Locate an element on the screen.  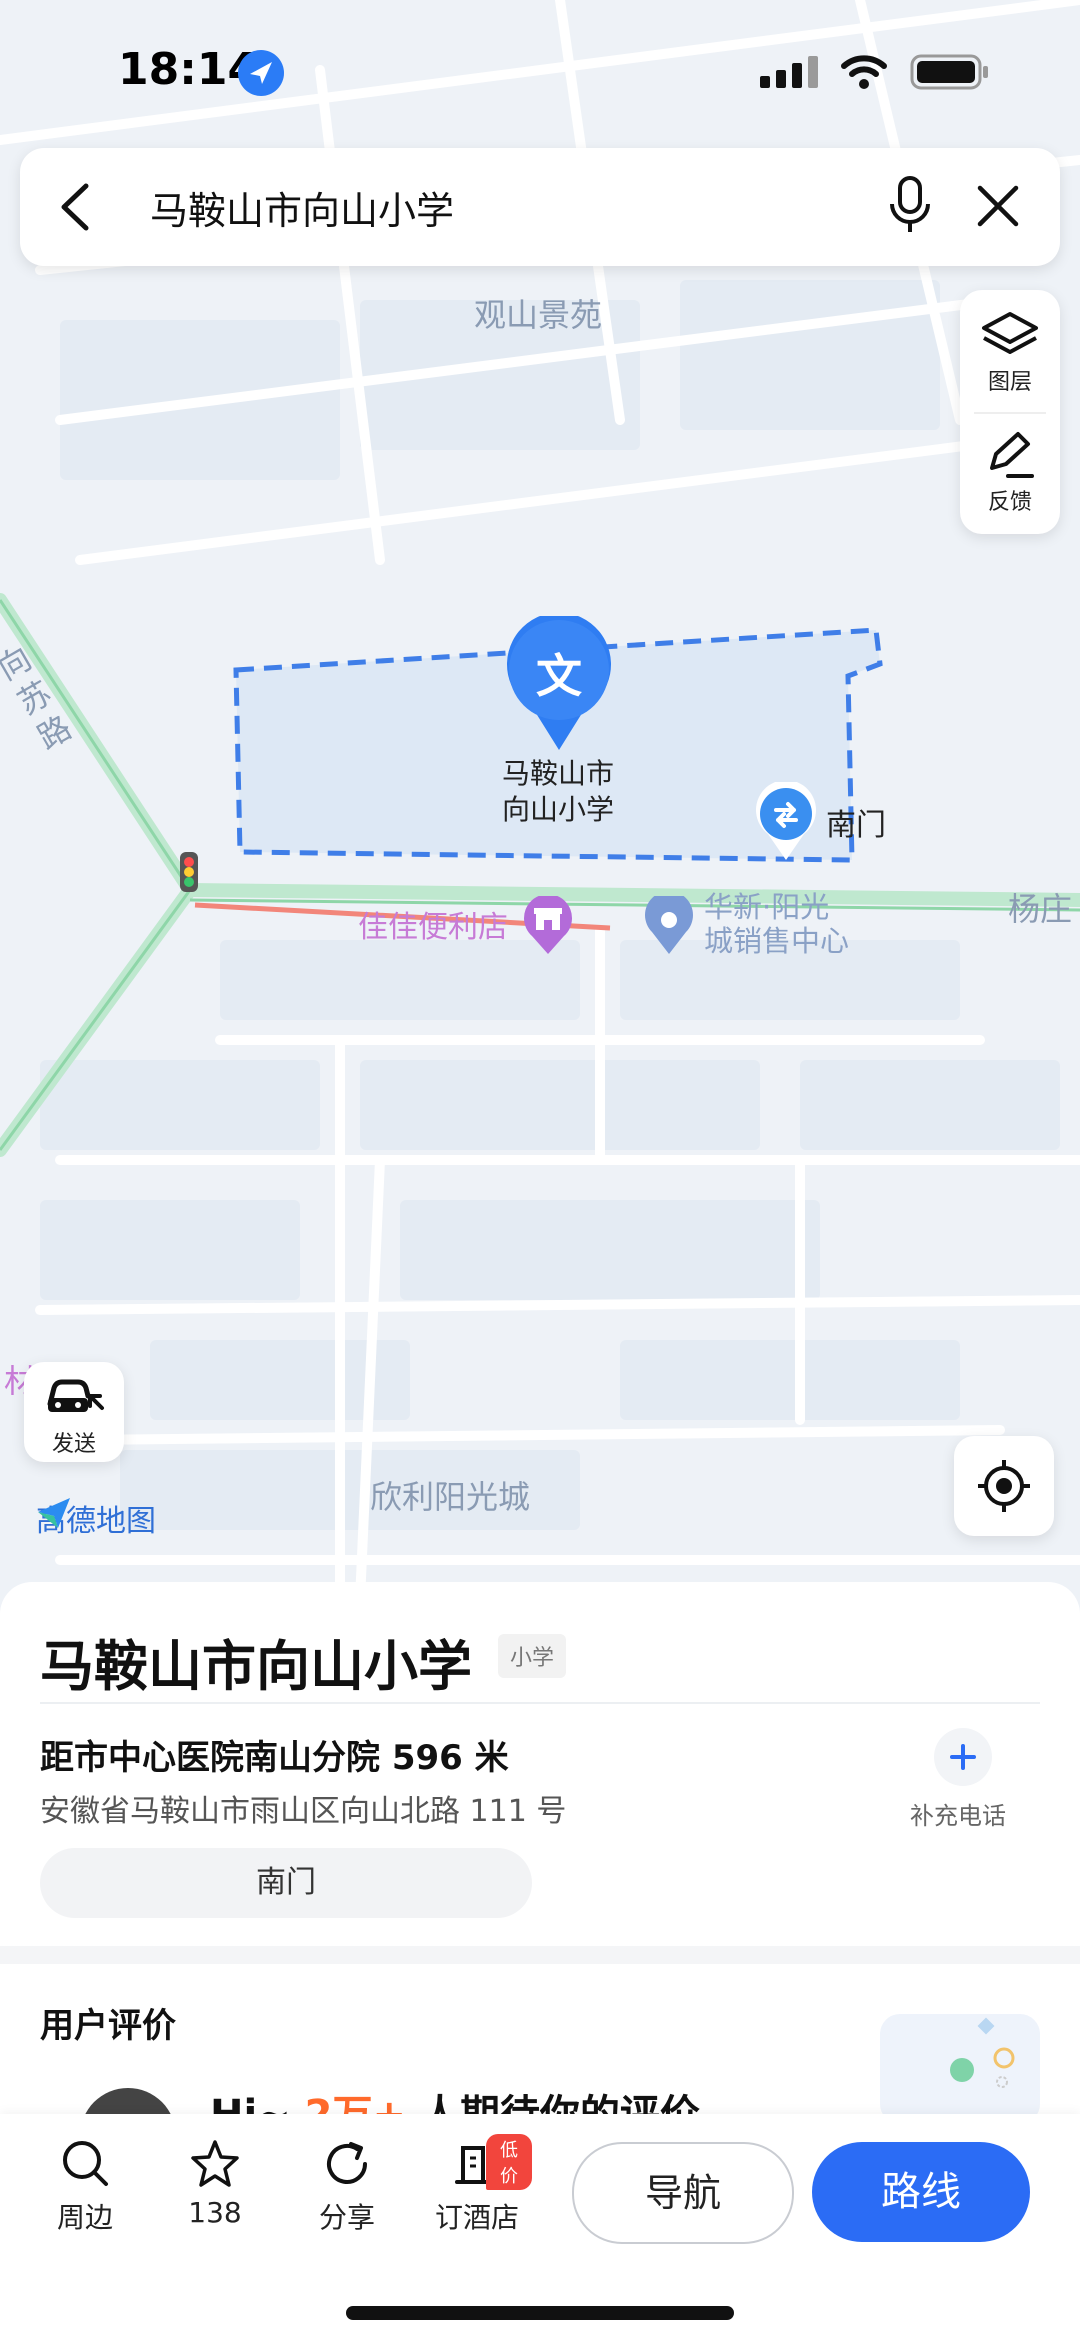
share-button: 分享 is located at coordinates (347, 2187).